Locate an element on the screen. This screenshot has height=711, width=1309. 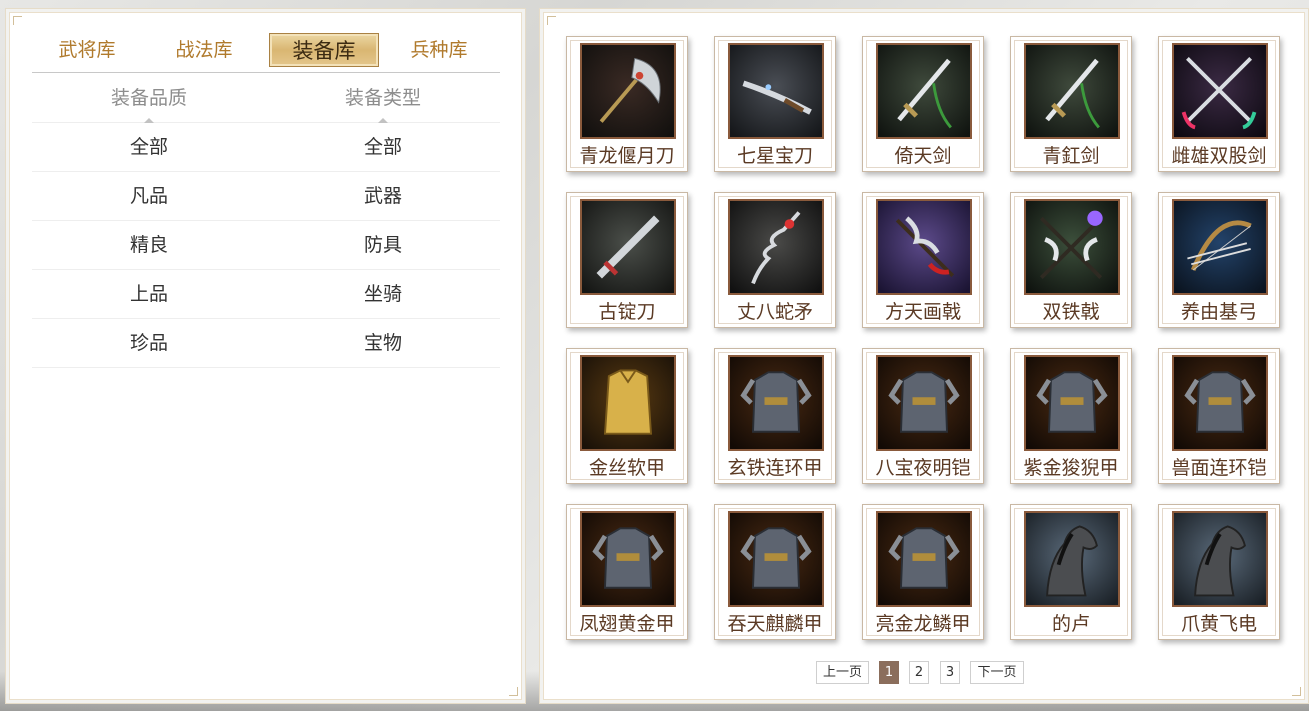
equipment-card: 兽面连环铠 is located at coordinates (1219, 416).